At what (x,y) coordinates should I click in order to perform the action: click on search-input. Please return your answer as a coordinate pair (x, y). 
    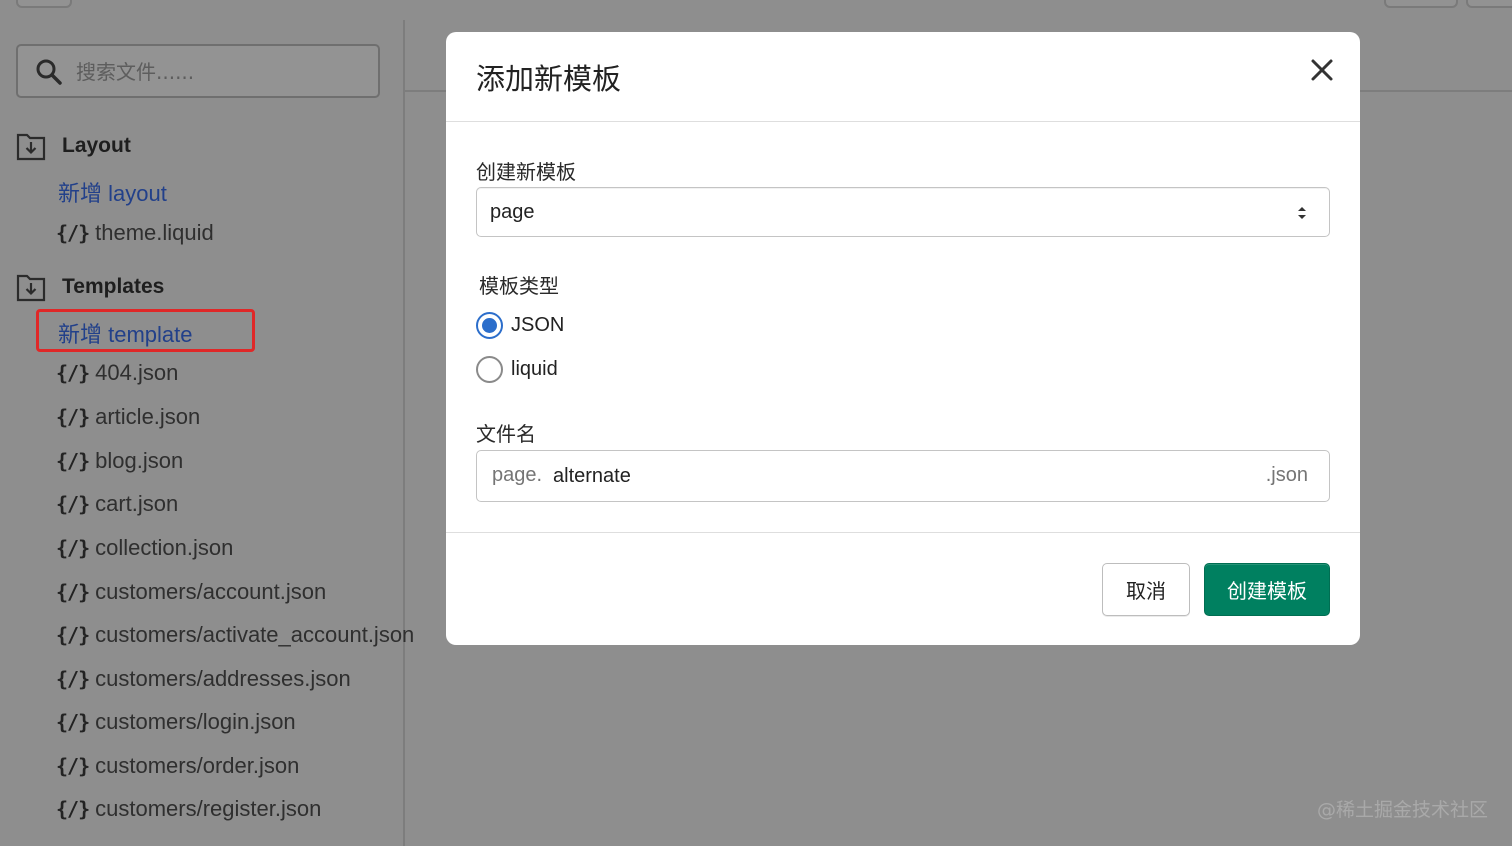
    Looking at the image, I should click on (219, 72).